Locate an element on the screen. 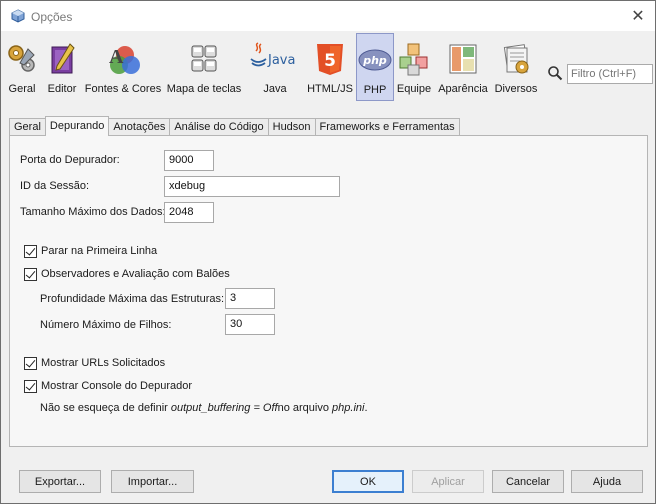 The height and width of the screenshot is (504, 656). show-console-checkbox is located at coordinates (30, 386).